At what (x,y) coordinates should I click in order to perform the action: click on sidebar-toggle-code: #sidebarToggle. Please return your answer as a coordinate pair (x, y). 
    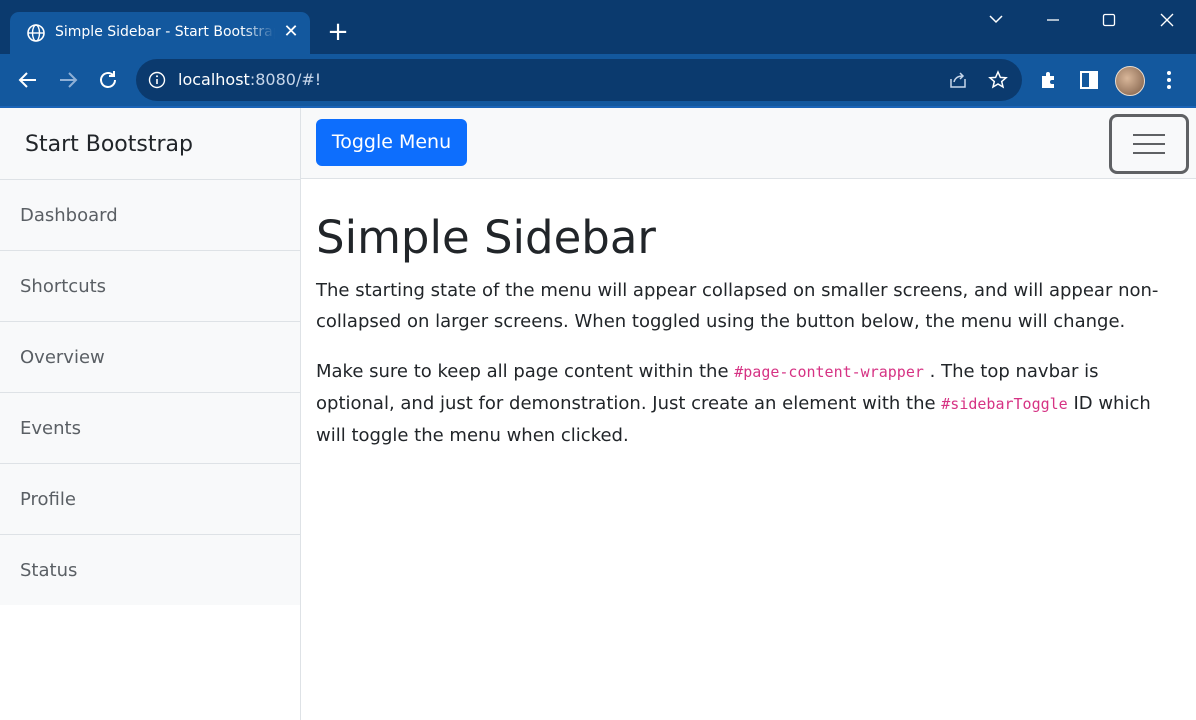
    Looking at the image, I should click on (1004, 404).